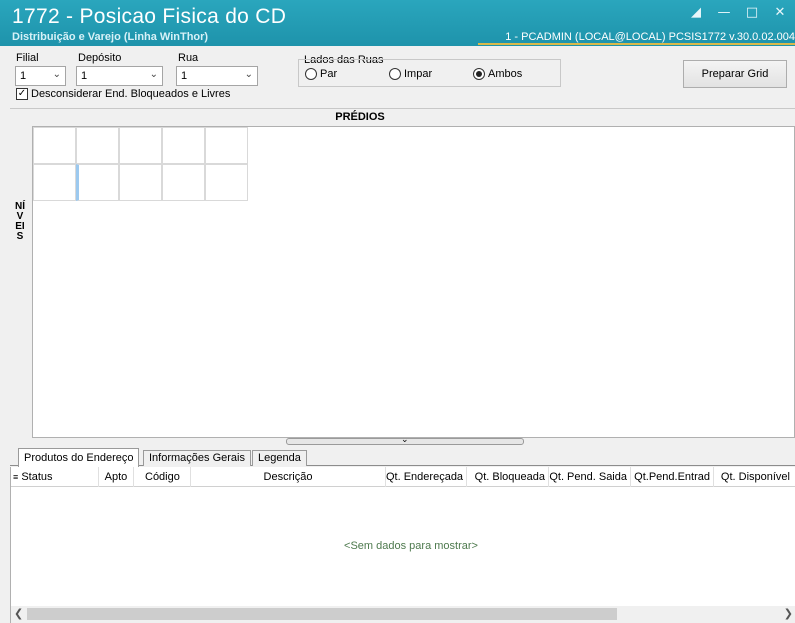  What do you see at coordinates (288, 477) in the screenshot?
I see `column-descricao: Descrição` at bounding box center [288, 477].